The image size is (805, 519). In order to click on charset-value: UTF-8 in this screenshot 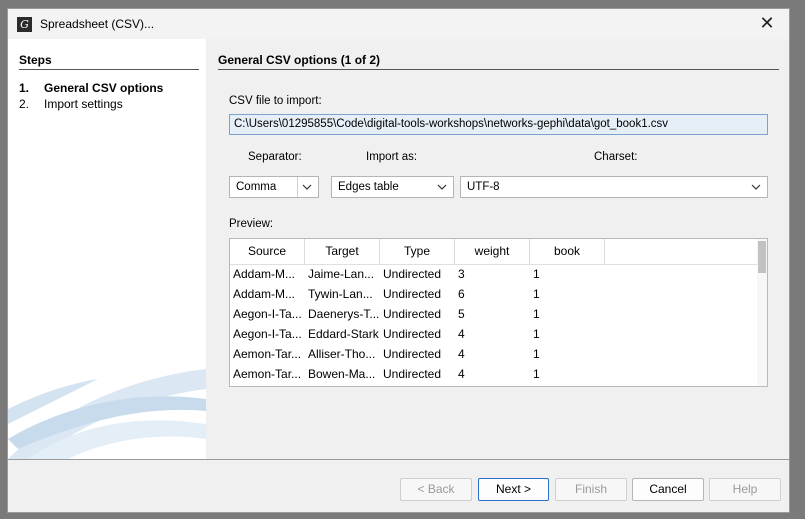, I will do `click(483, 187)`.